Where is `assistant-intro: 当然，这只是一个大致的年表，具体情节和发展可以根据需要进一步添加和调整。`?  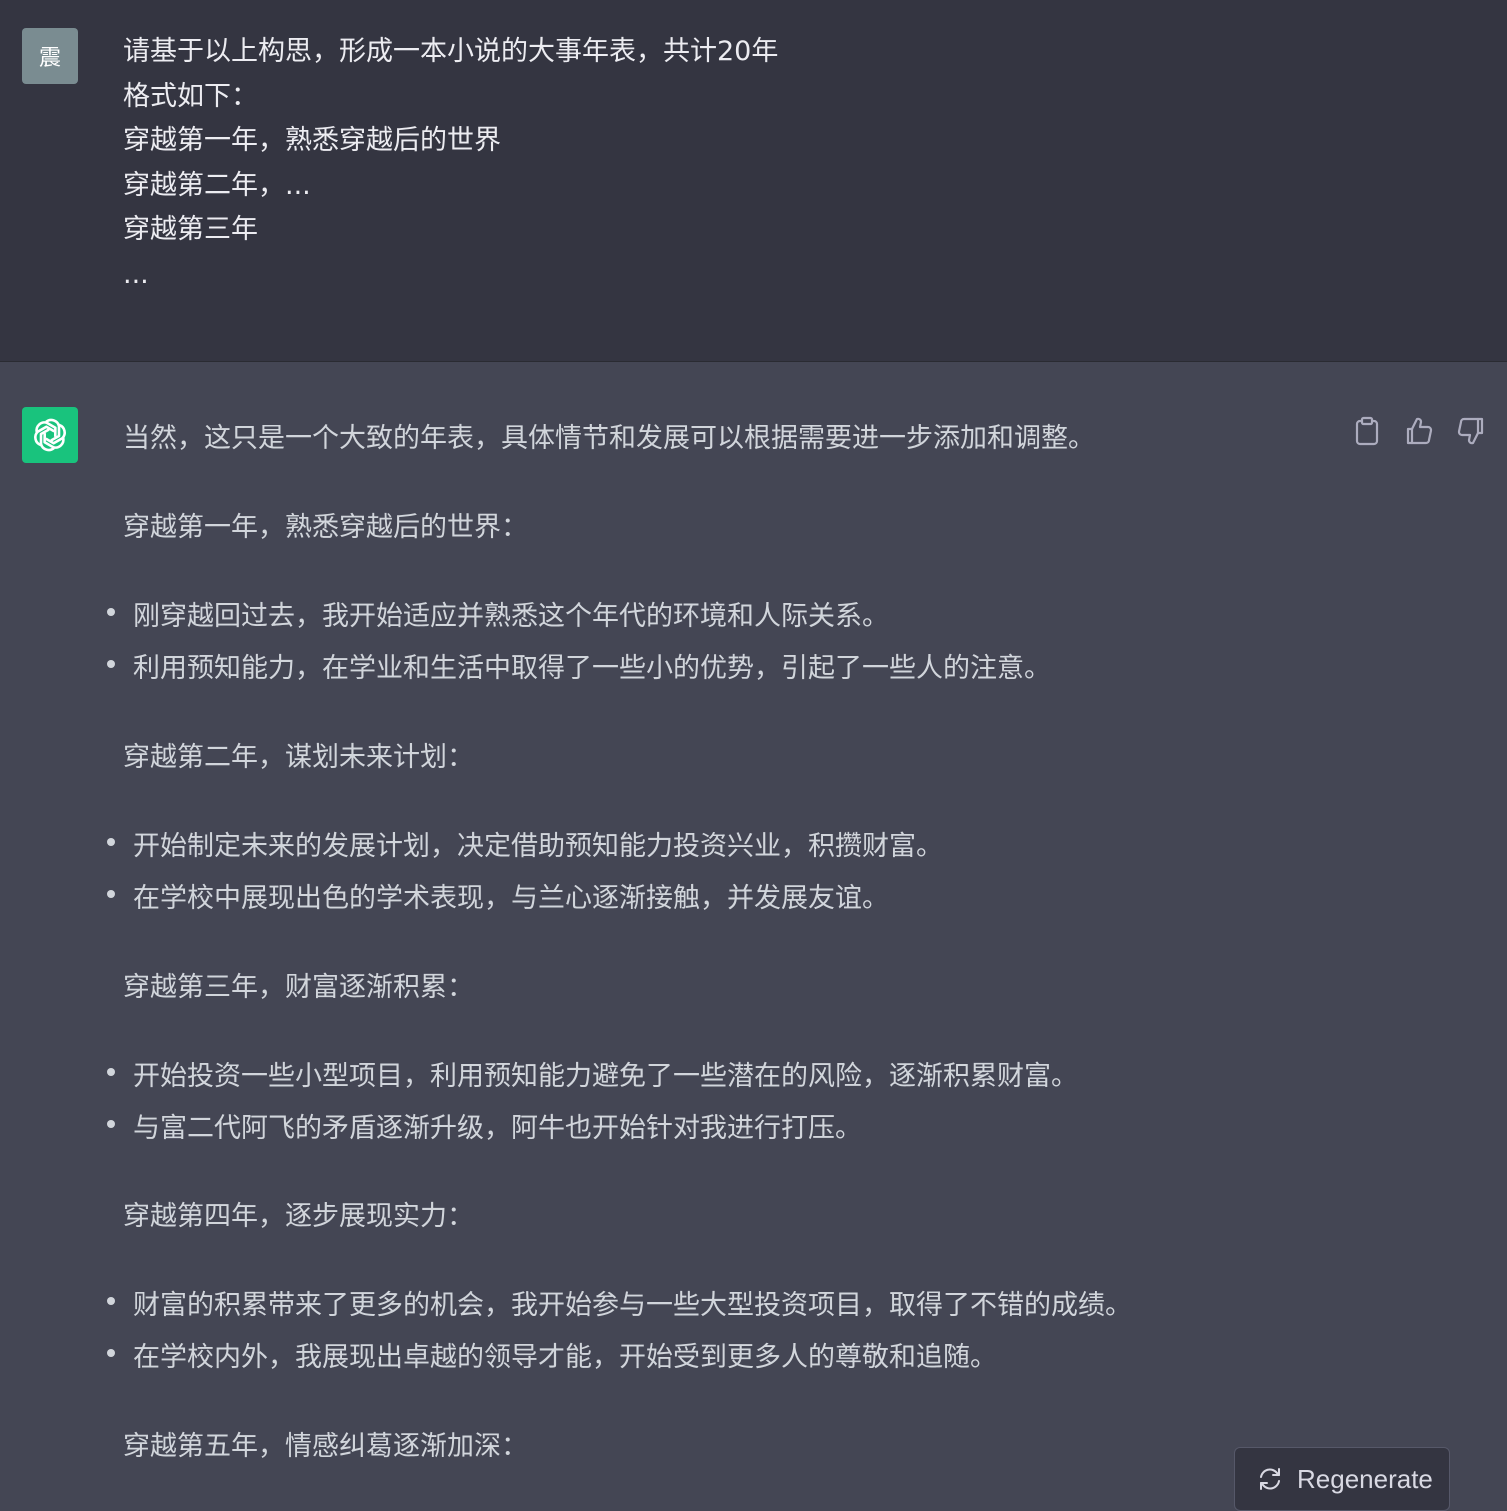 assistant-intro: 当然，这只是一个大致的年表，具体情节和发展可以根据需要进一步添加和调整。 is located at coordinates (609, 438).